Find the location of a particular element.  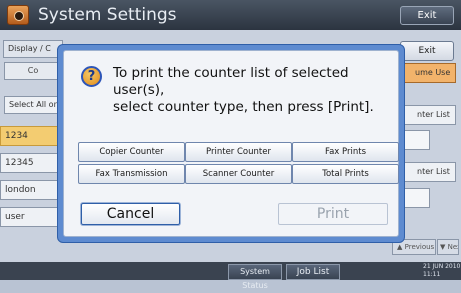

tab-secondary: Co is located at coordinates (33, 71).